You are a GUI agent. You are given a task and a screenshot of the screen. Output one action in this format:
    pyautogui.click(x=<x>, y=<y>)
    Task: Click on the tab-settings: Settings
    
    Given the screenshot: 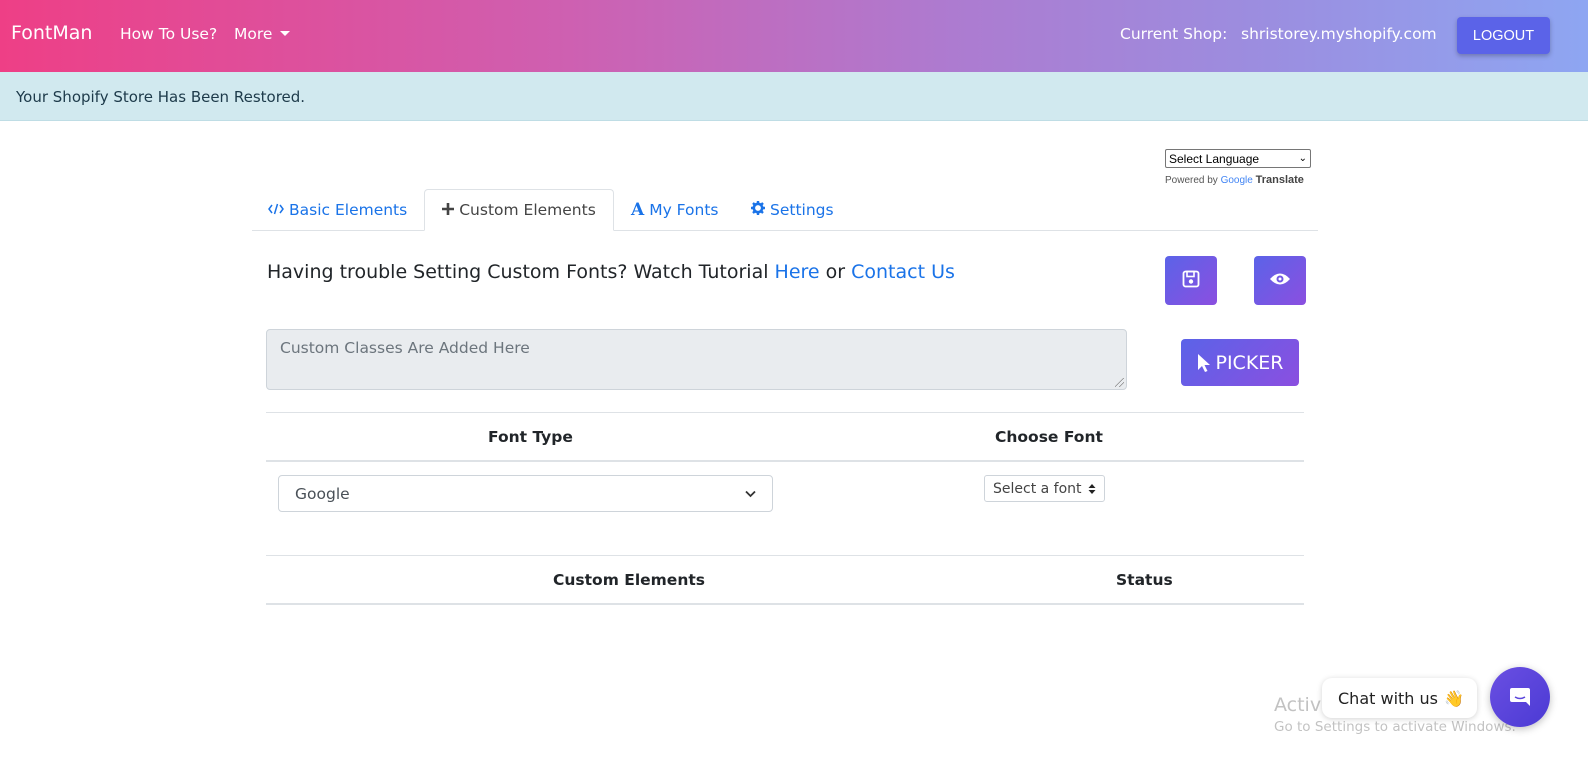 What is the action you would take?
    pyautogui.click(x=792, y=210)
    